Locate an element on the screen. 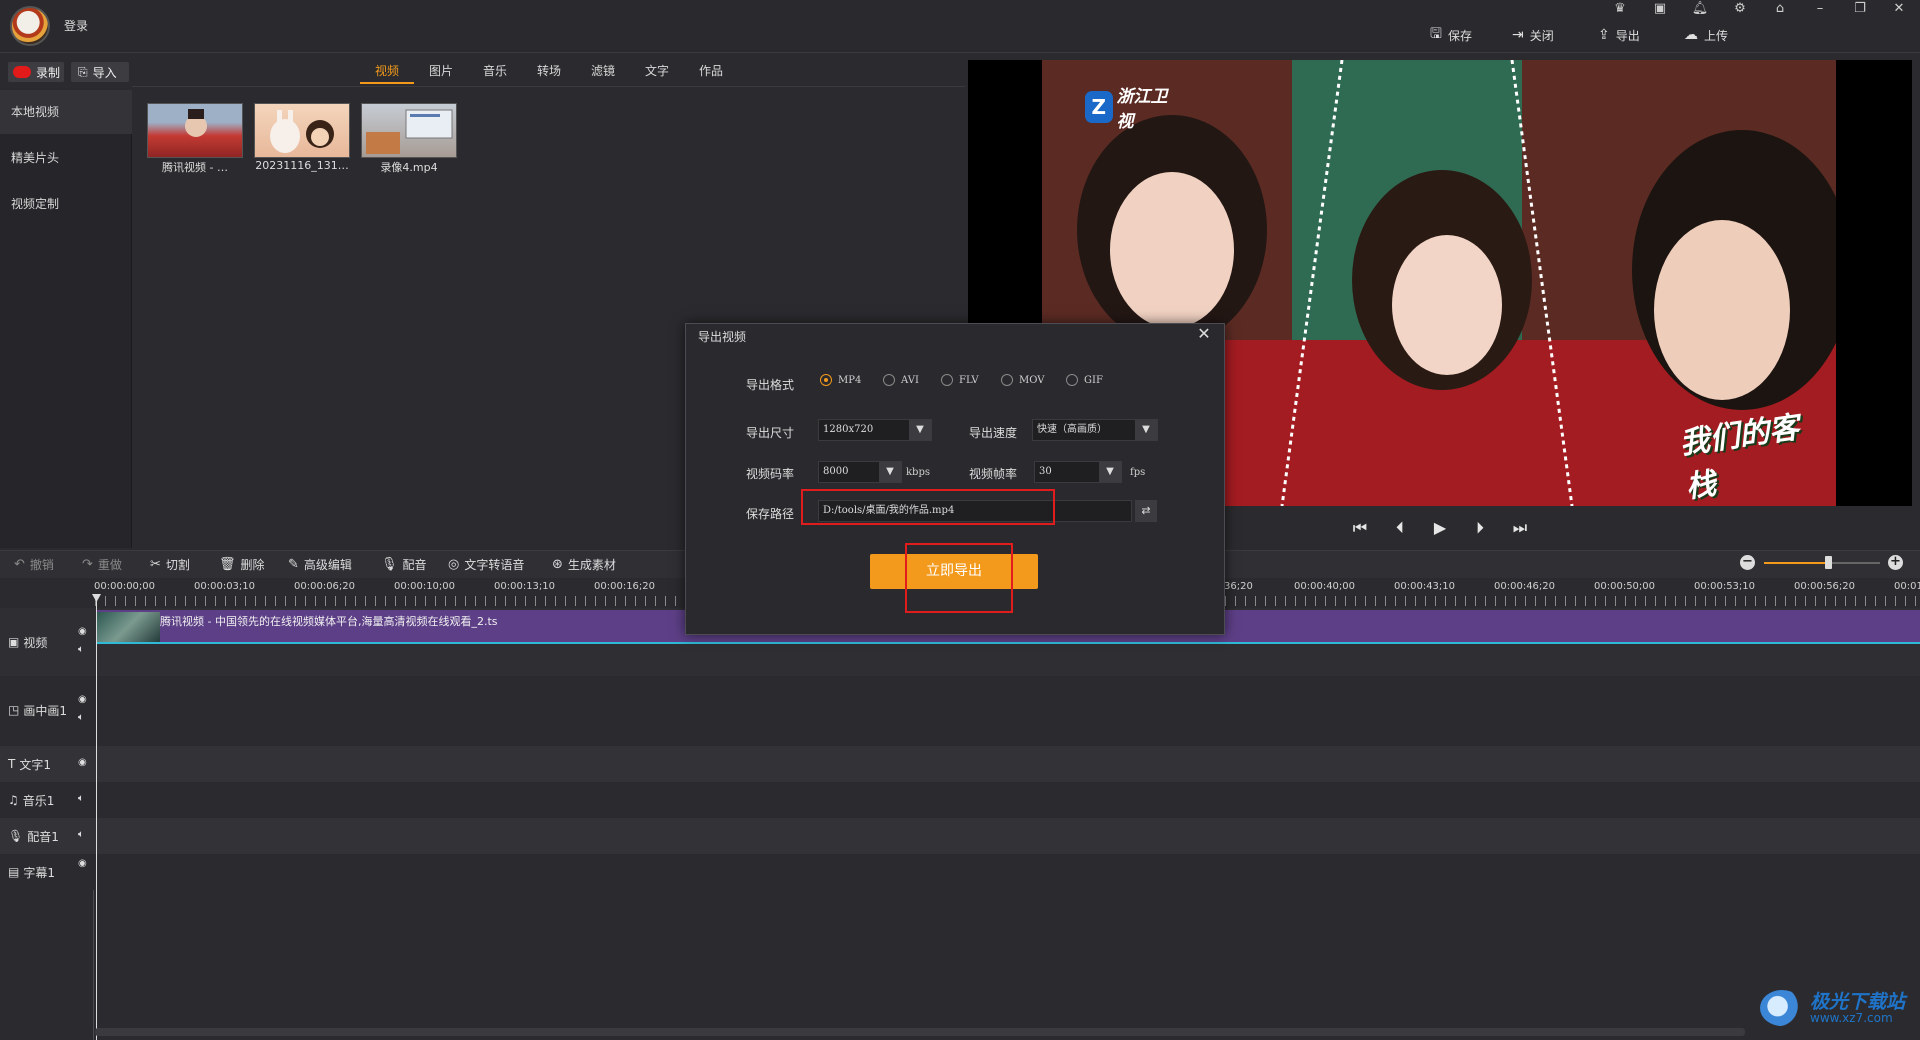 This screenshot has width=1920, height=1040. playhead-line is located at coordinates (96, 817).